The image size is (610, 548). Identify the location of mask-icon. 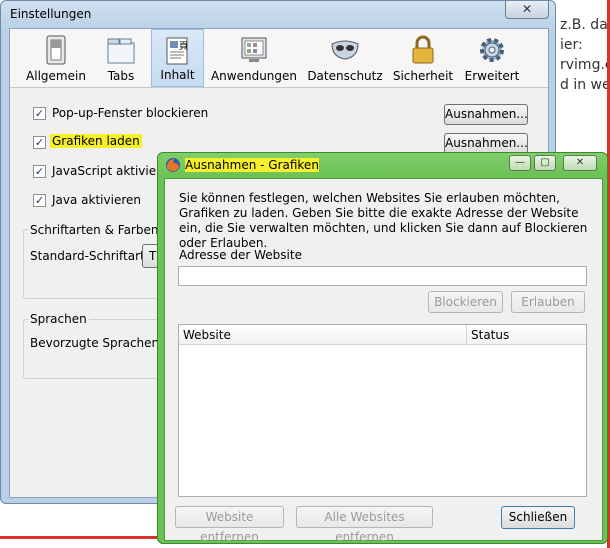
(345, 51).